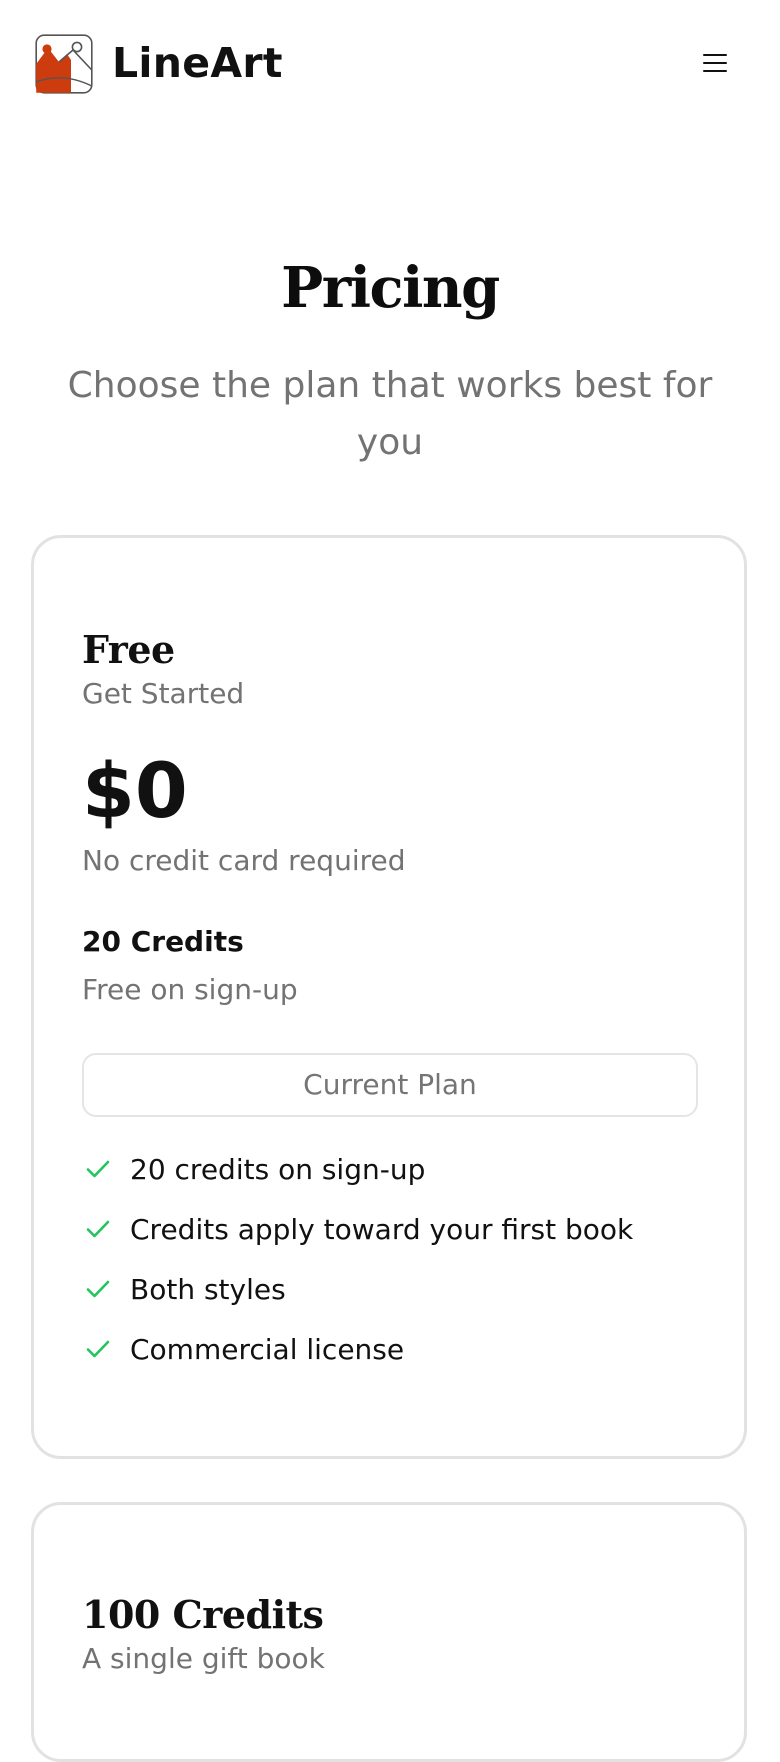 This screenshot has height=1762, width=780. Describe the element at coordinates (390, 65) in the screenshot. I see `site-header: LineArt` at that location.